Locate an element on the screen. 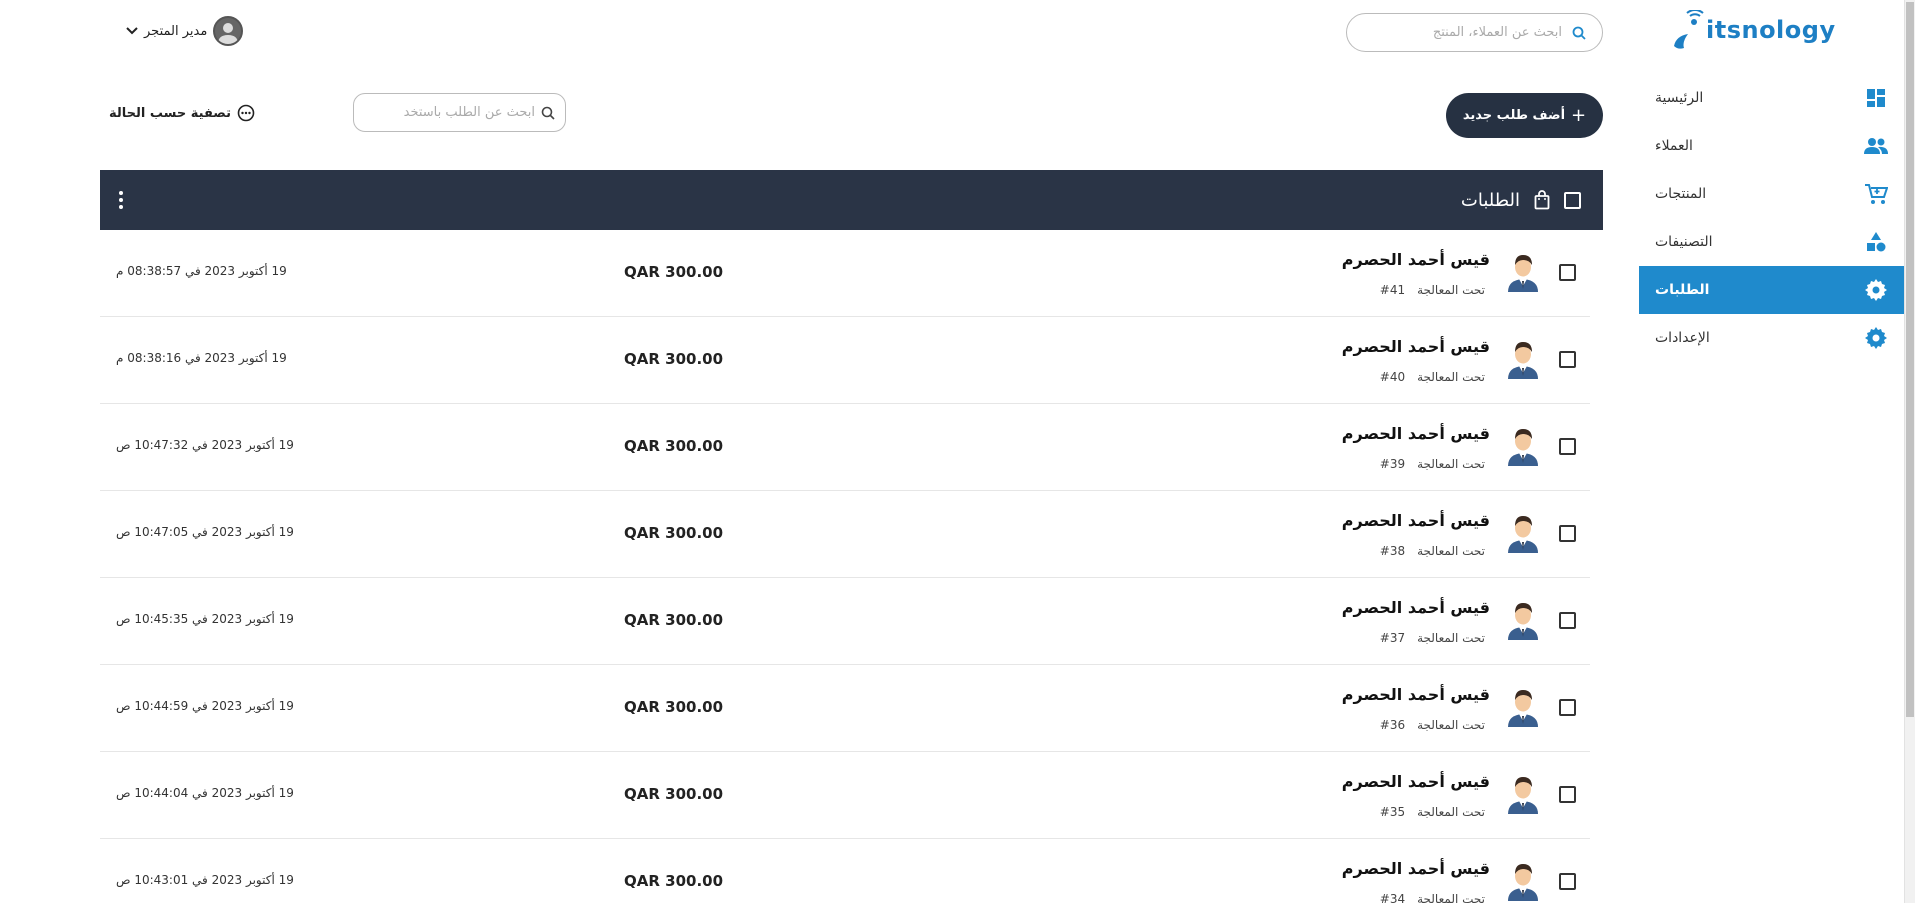 This screenshot has height=903, width=1915. more-options-icon is located at coordinates (121, 200).